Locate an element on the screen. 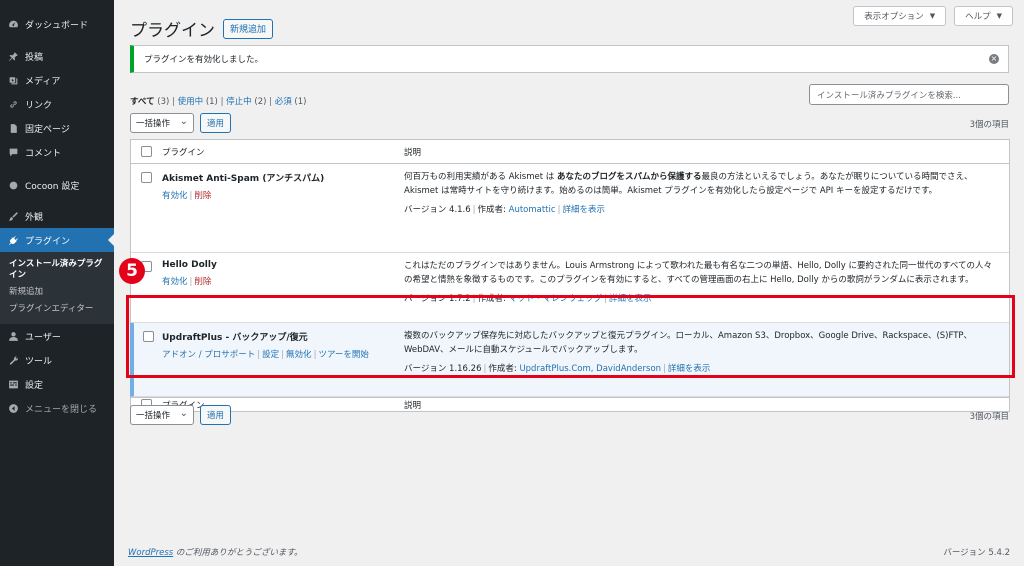 The width and height of the screenshot is (1024, 566). cocoon-icon is located at coordinates (13, 185).